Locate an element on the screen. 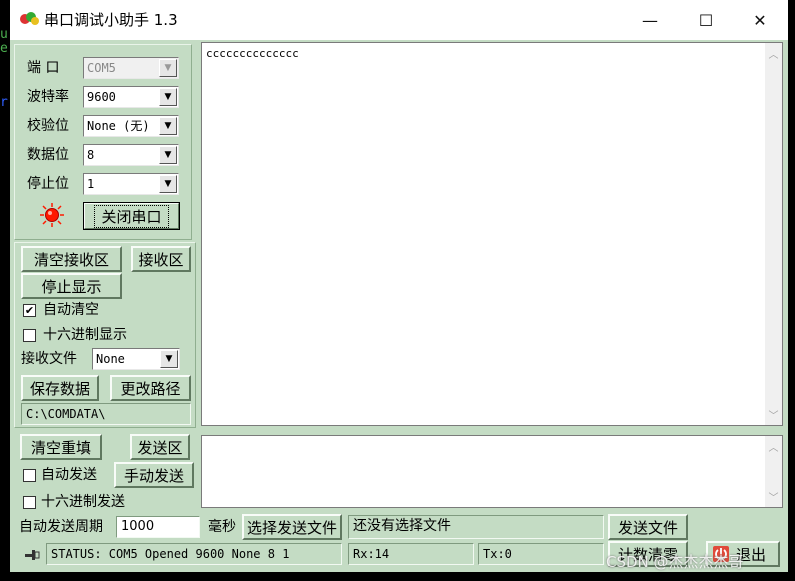  send-scrollbar: ︿ ﹀ is located at coordinates (773, 471).